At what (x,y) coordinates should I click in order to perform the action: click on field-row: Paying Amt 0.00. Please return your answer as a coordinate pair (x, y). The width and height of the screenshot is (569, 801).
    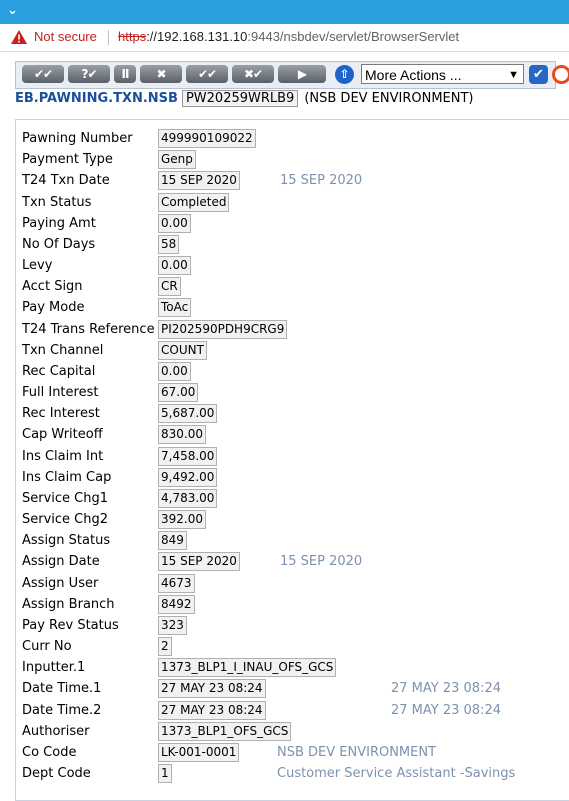
    Looking at the image, I should click on (292, 223).